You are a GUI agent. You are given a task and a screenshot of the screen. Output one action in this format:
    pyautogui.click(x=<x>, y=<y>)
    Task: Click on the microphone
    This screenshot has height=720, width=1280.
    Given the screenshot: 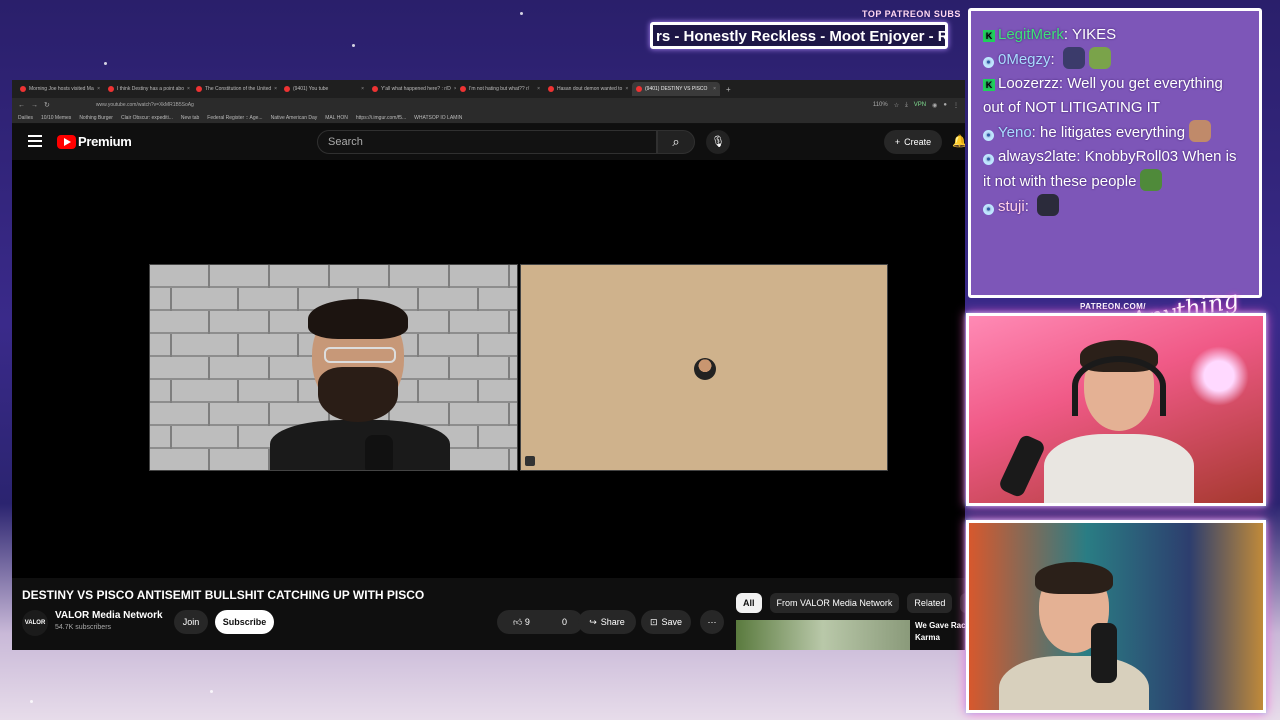 What is the action you would take?
    pyautogui.click(x=1104, y=653)
    